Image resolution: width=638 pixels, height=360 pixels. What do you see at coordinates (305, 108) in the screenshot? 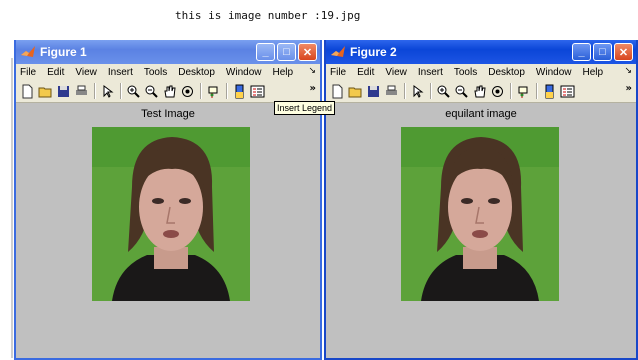
I see `insert-legend-tooltip: Insert Legend` at bounding box center [305, 108].